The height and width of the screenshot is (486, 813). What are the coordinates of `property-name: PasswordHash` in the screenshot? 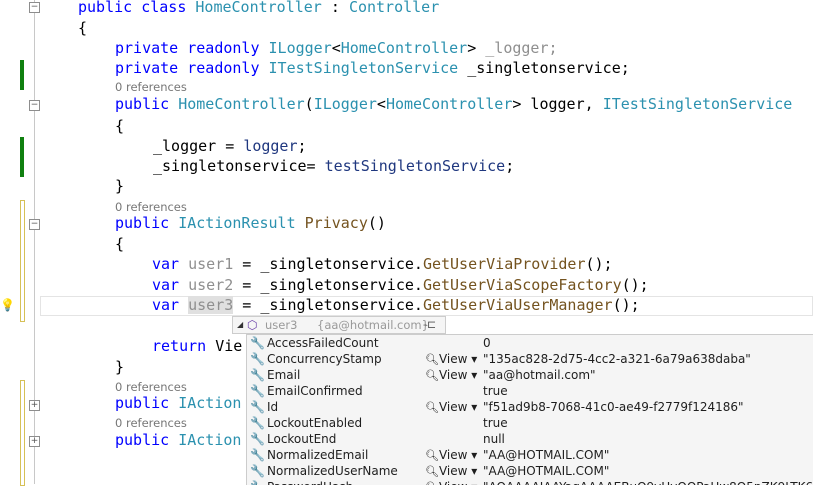 It's located at (310, 482).